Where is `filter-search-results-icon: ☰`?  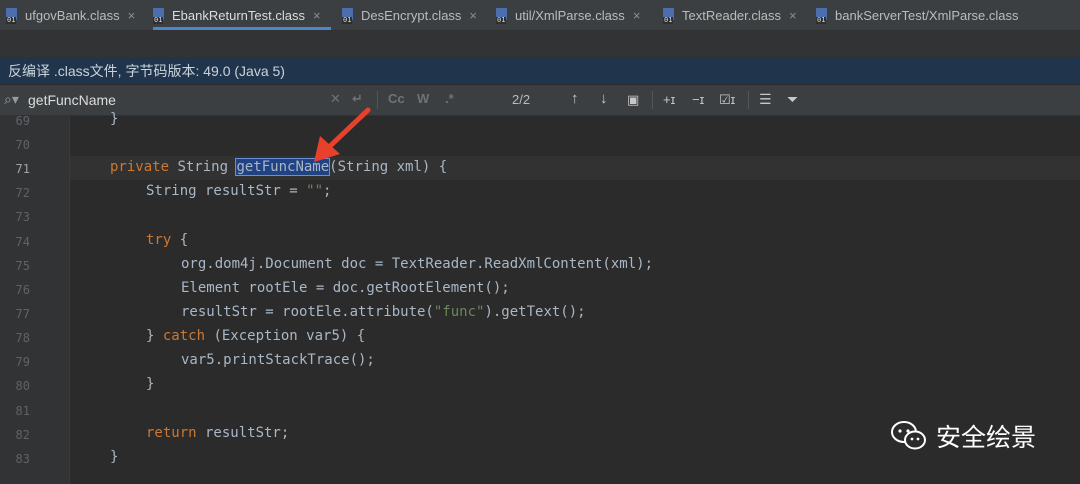
filter-search-results-icon: ☰ is located at coordinates (765, 99).